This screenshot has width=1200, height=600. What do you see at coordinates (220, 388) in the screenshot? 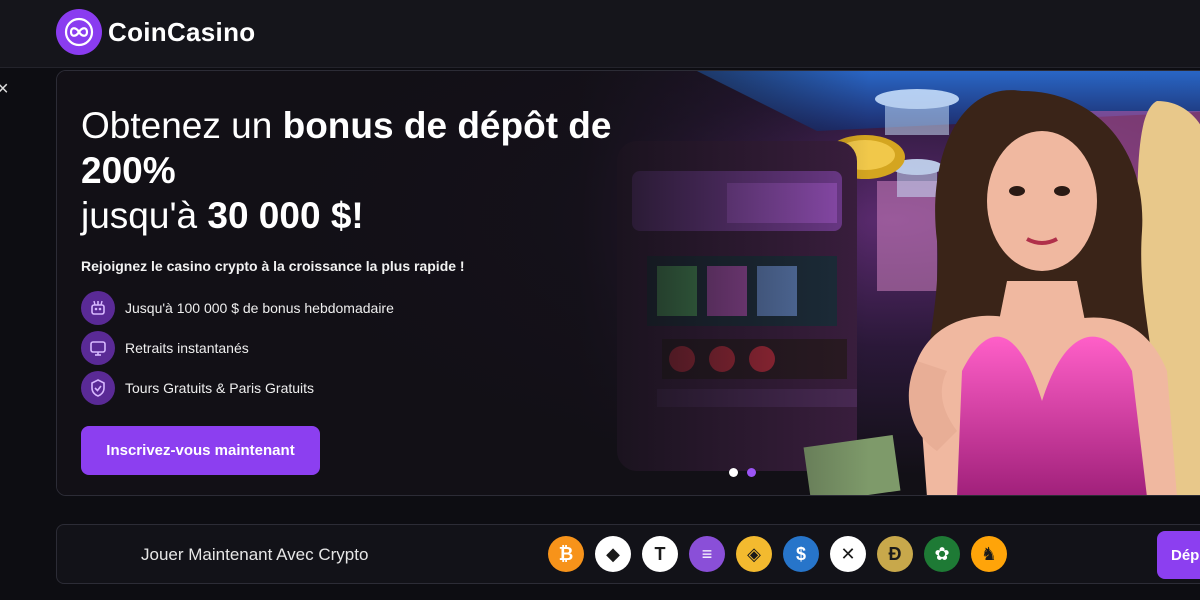
I see `feature-label: Tours Gratuits & Paris Gratuits` at bounding box center [220, 388].